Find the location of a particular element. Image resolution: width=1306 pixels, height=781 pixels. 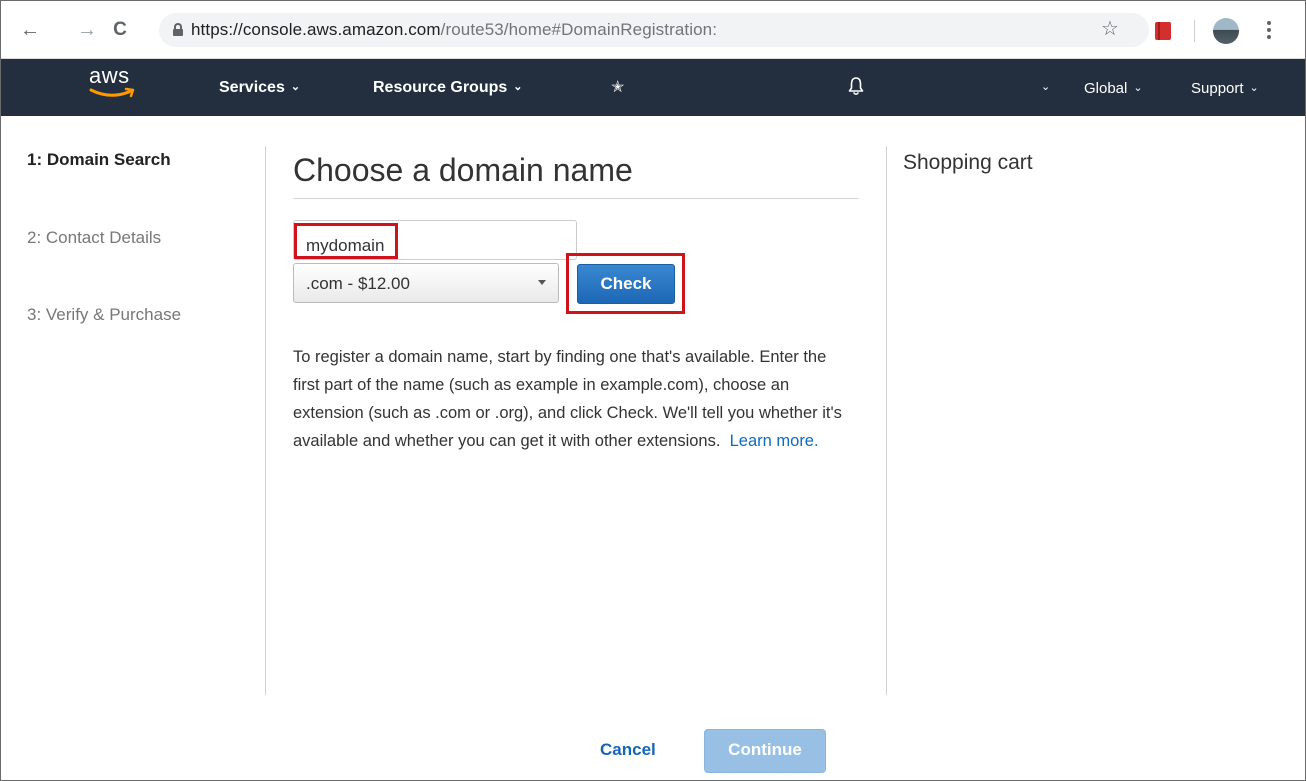

continue-button: Continue is located at coordinates (765, 751).